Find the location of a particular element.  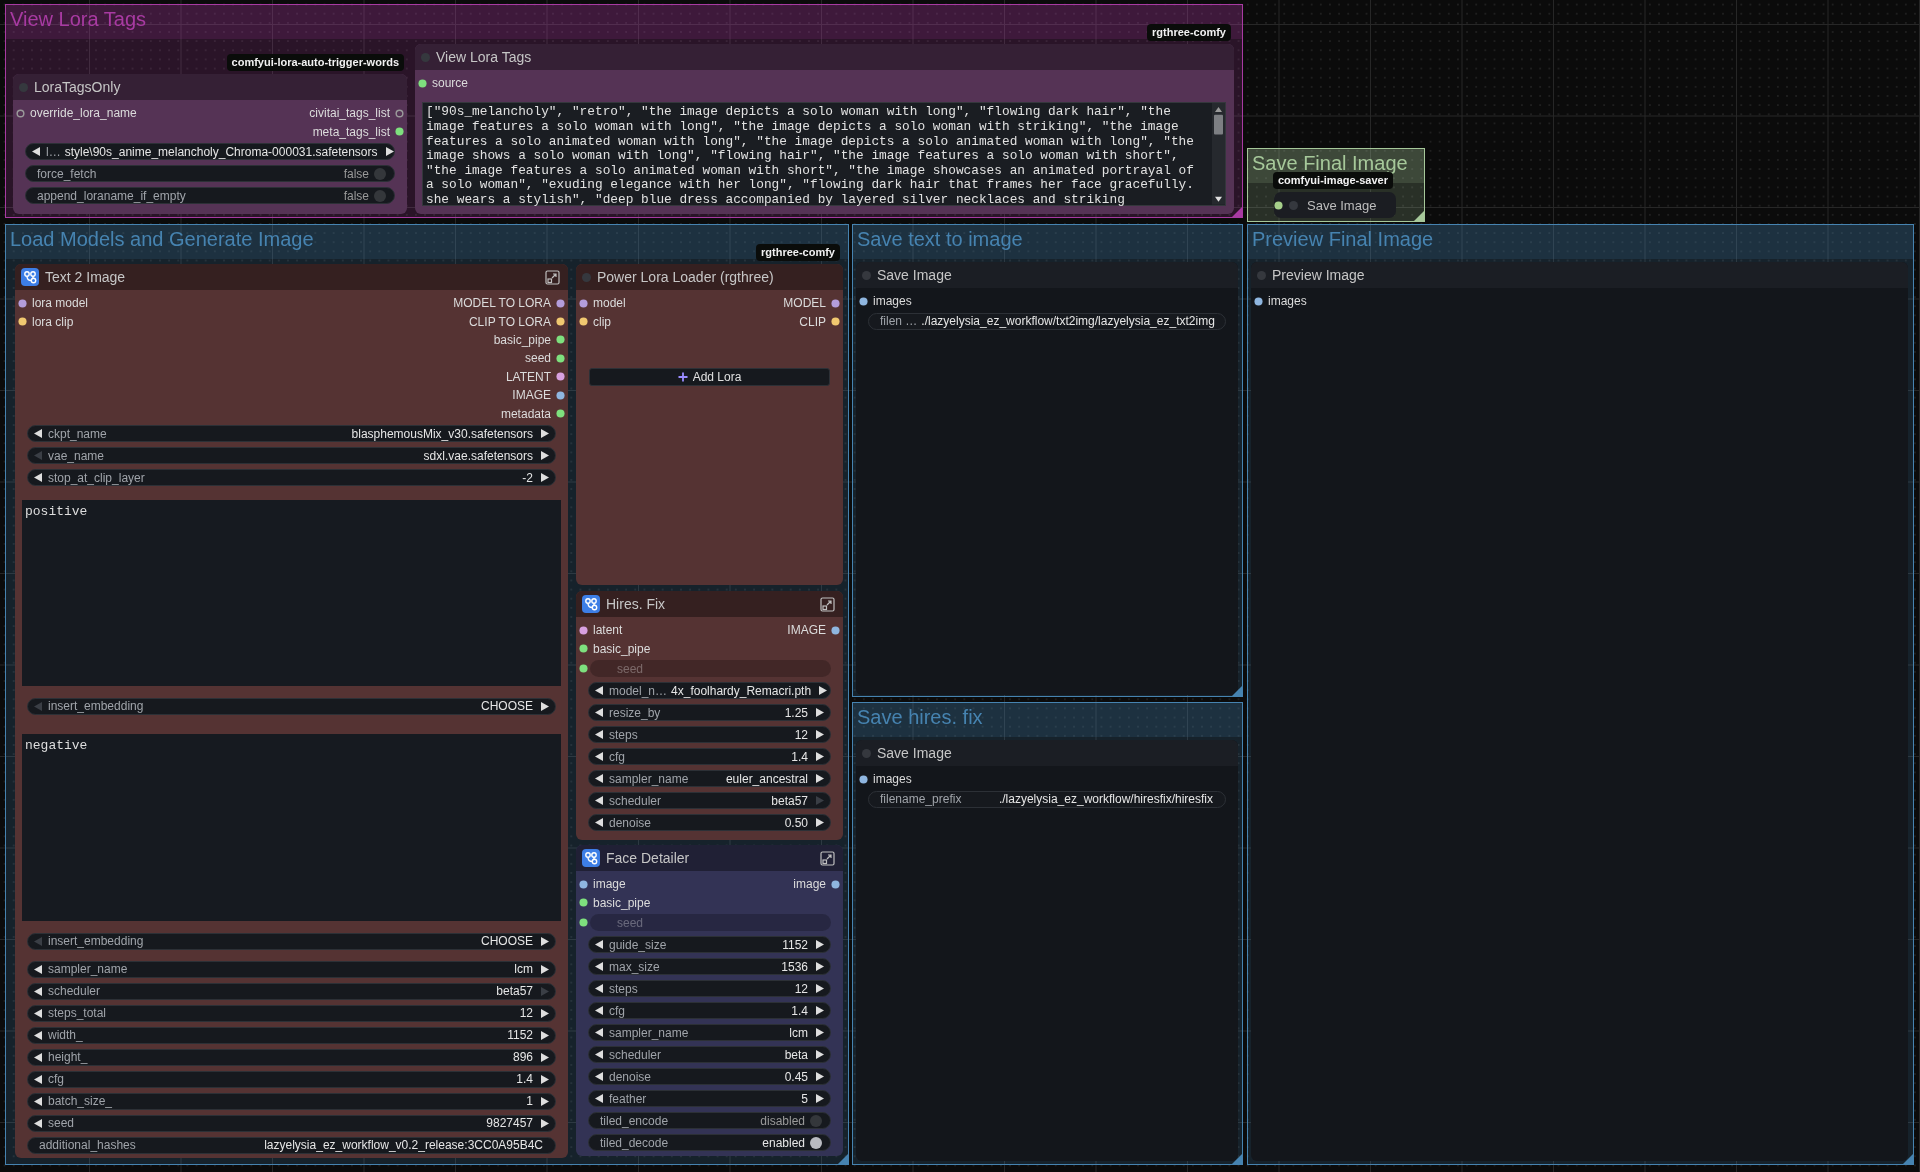

combo-widget: denoise 0.45 is located at coordinates (709, 1077).